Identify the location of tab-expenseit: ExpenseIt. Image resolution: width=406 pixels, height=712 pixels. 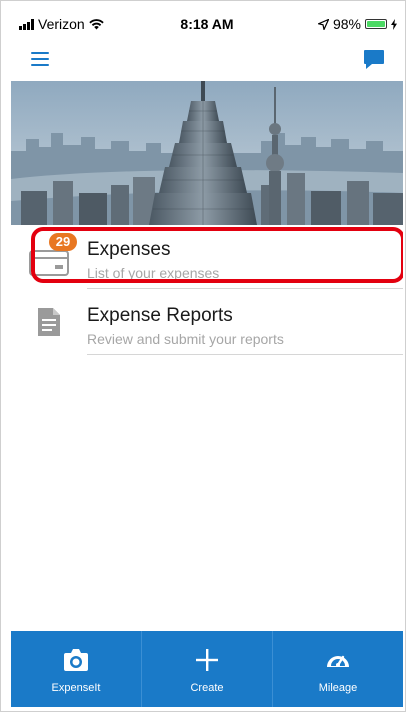
(76, 669).